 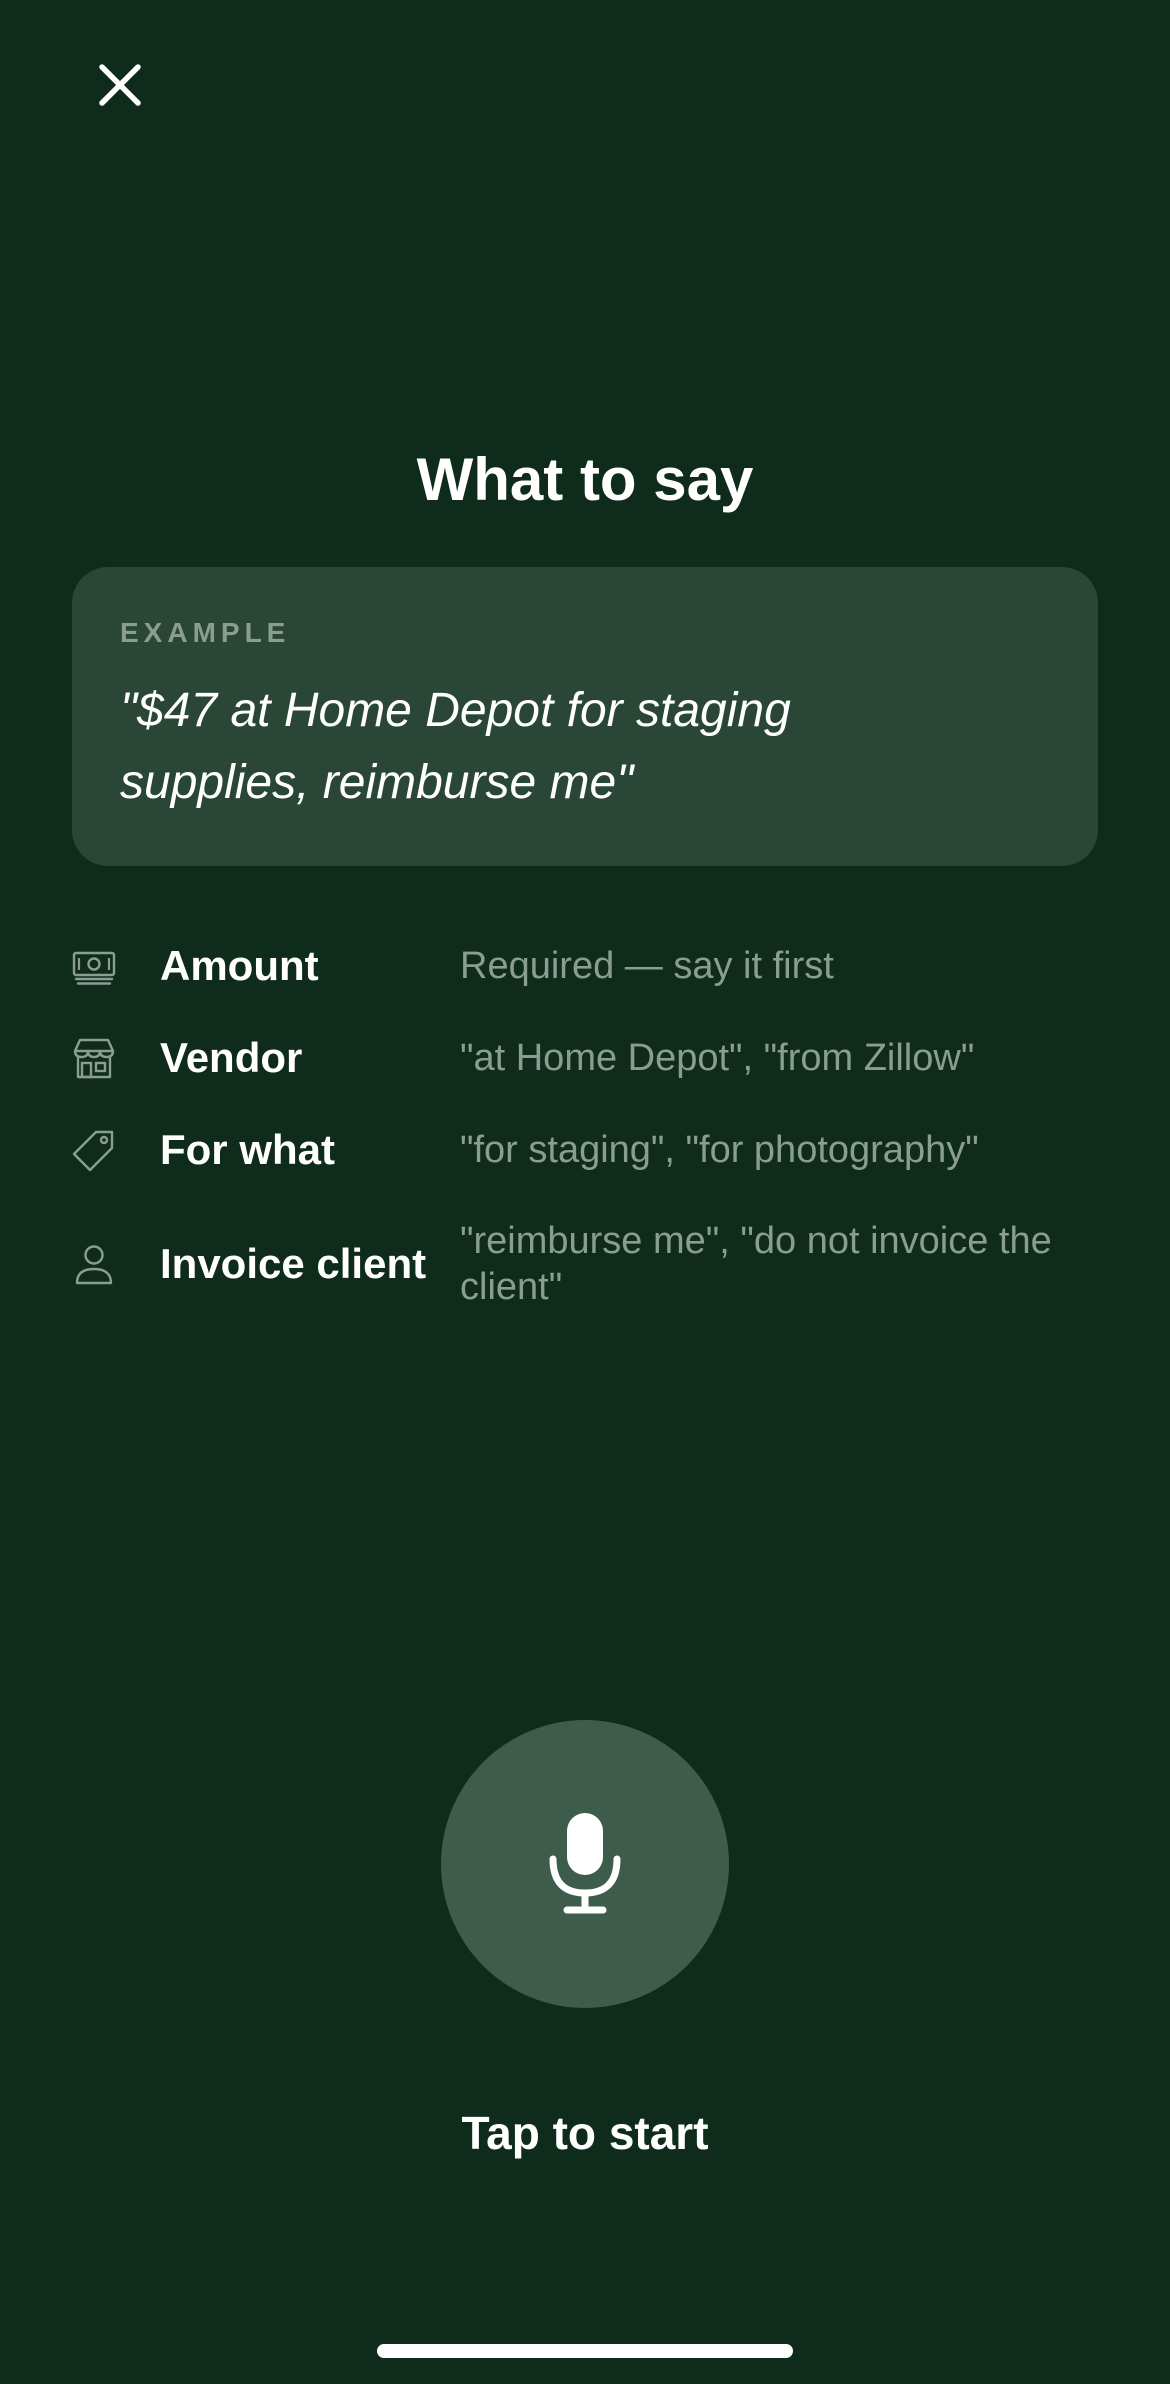 I want to click on hint-name: Amount, so click(x=239, y=965).